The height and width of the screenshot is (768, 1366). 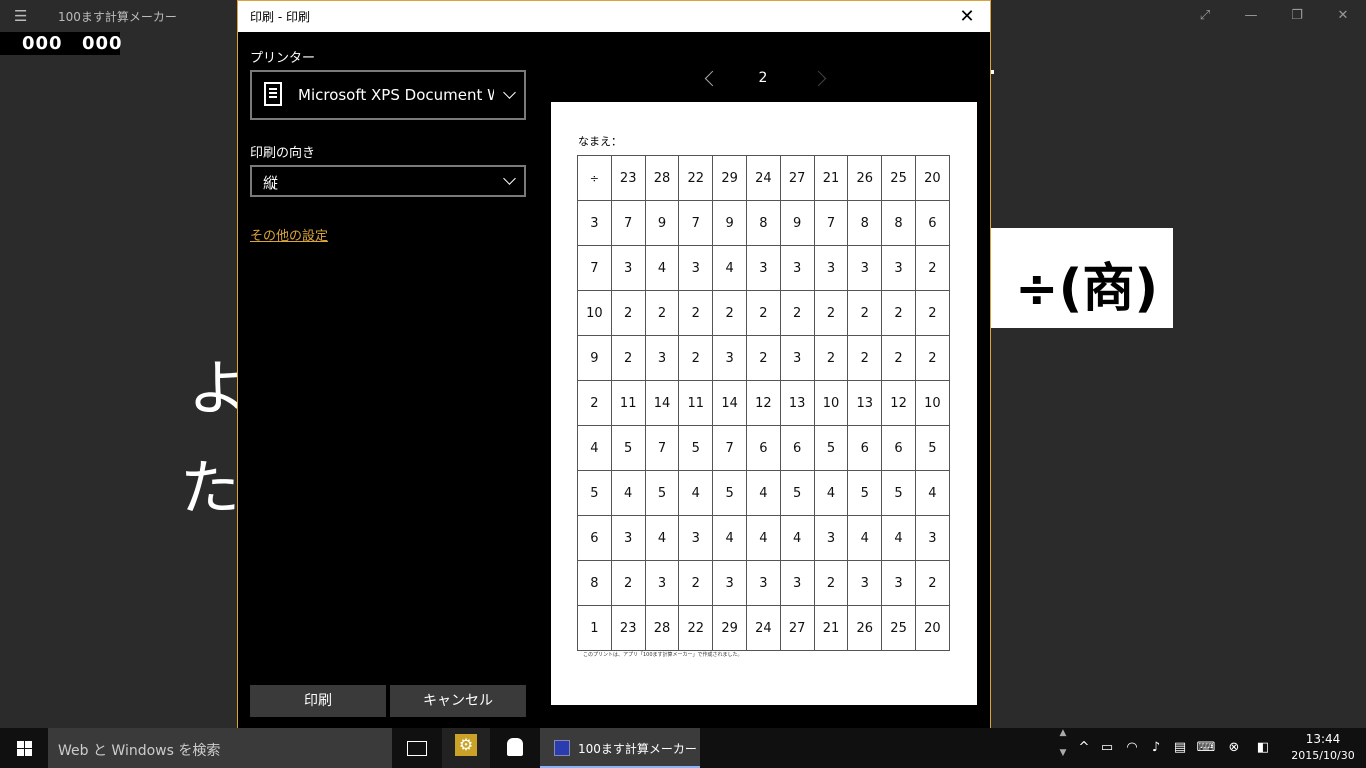 I want to click on keyboard-icon: ⌨, so click(x=1206, y=748).